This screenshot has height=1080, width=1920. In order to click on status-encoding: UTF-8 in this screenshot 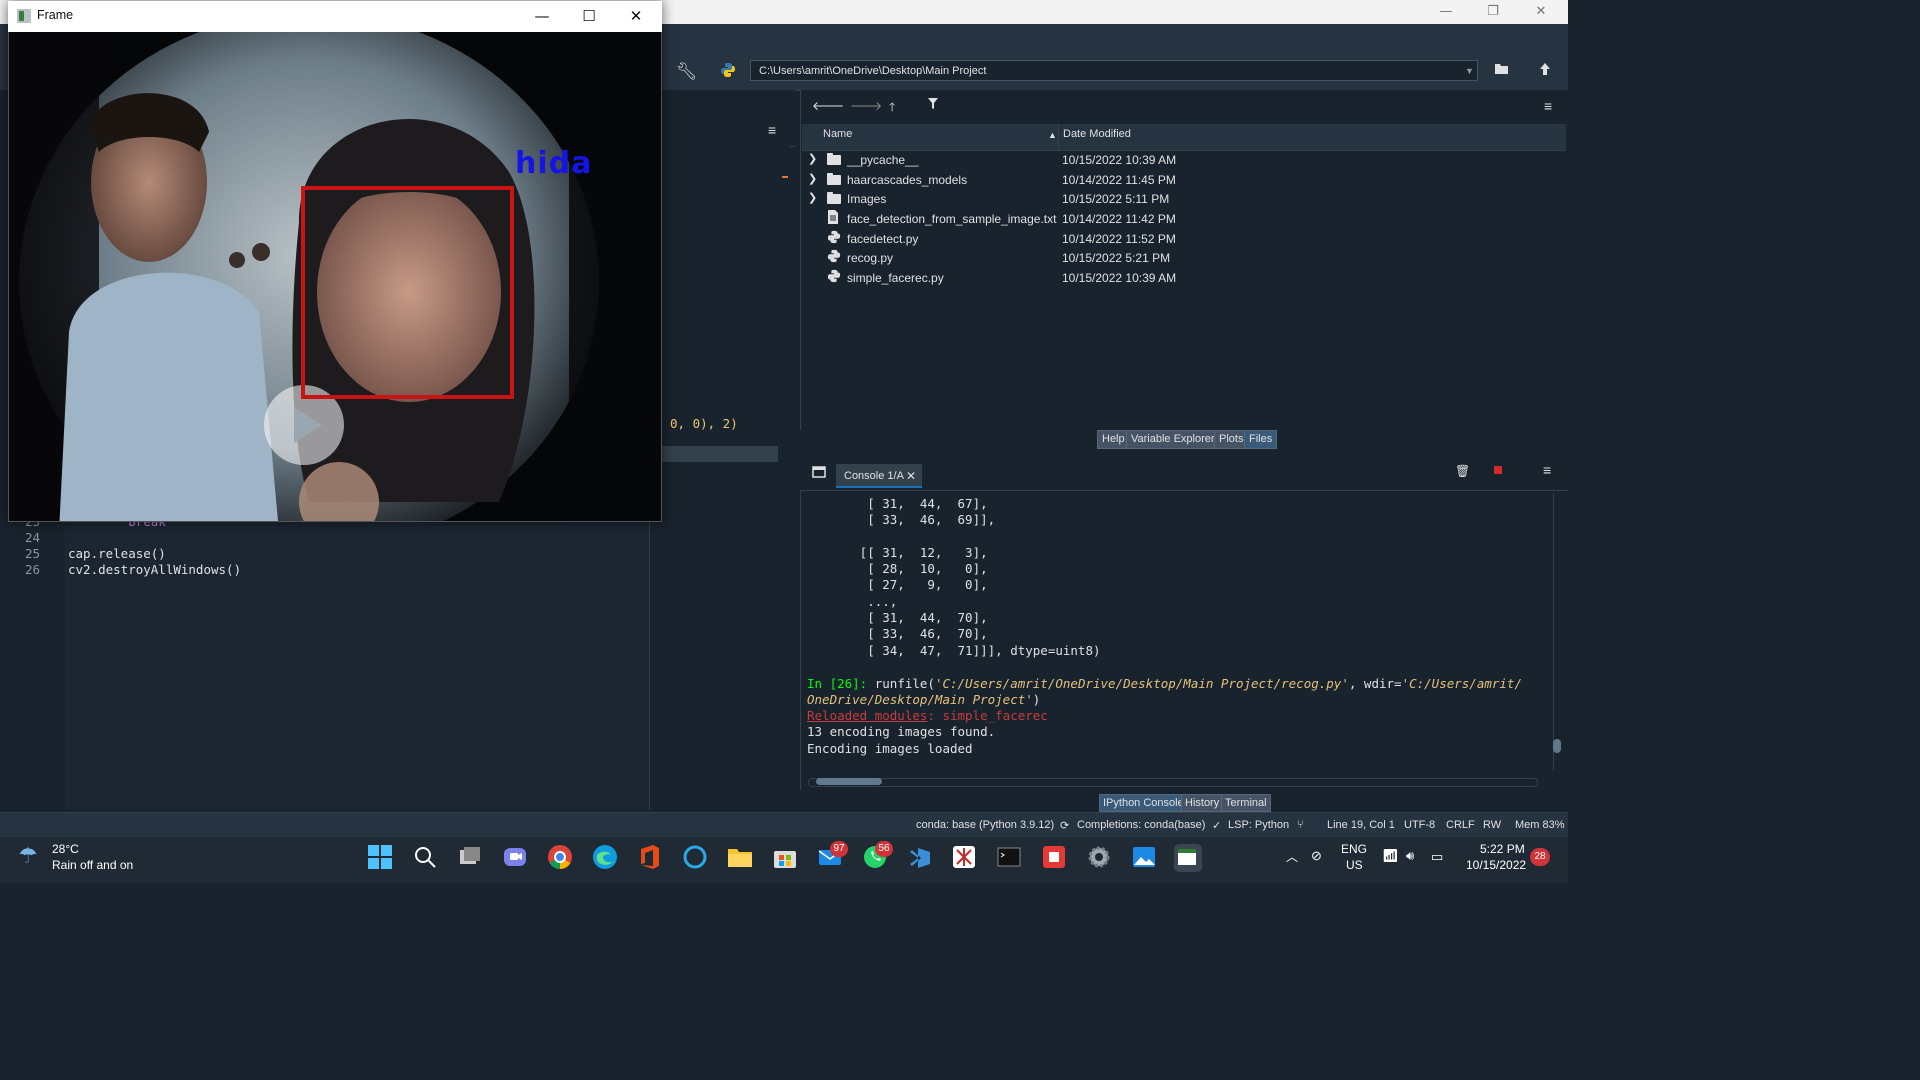, I will do `click(1420, 825)`.